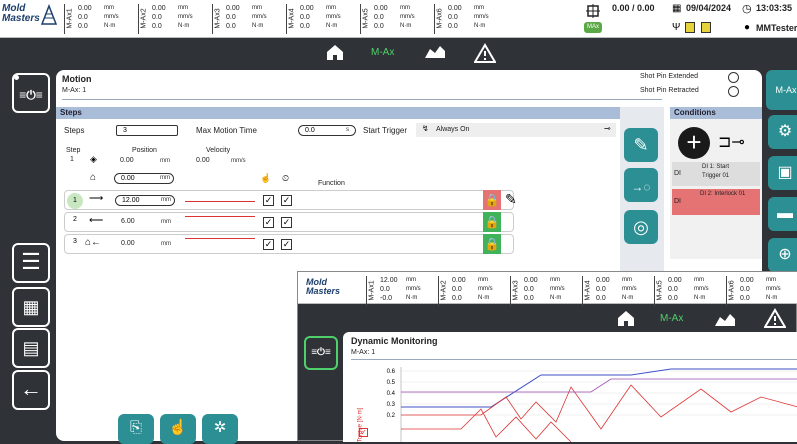 The height and width of the screenshot is (444, 797). Describe the element at coordinates (641, 145) in the screenshot. I see `edit-step-button: ✎` at that location.